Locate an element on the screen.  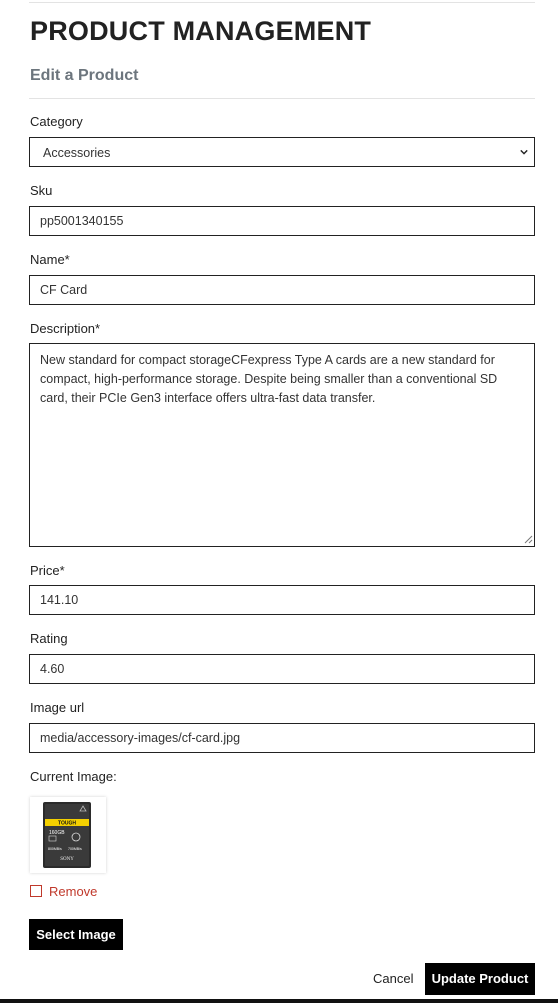
rating-label: Rating is located at coordinates (49, 638).